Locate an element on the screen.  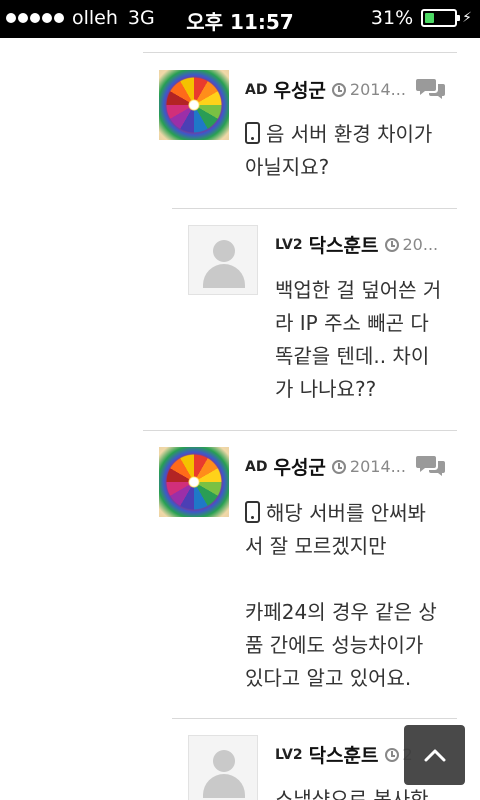
comment-line: 품 간에도 성능차이가 is located at coordinates (334, 645).